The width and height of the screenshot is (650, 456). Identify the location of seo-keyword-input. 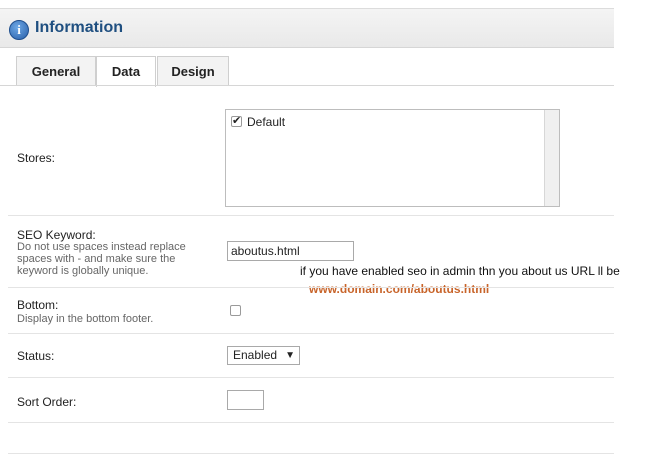
(290, 251).